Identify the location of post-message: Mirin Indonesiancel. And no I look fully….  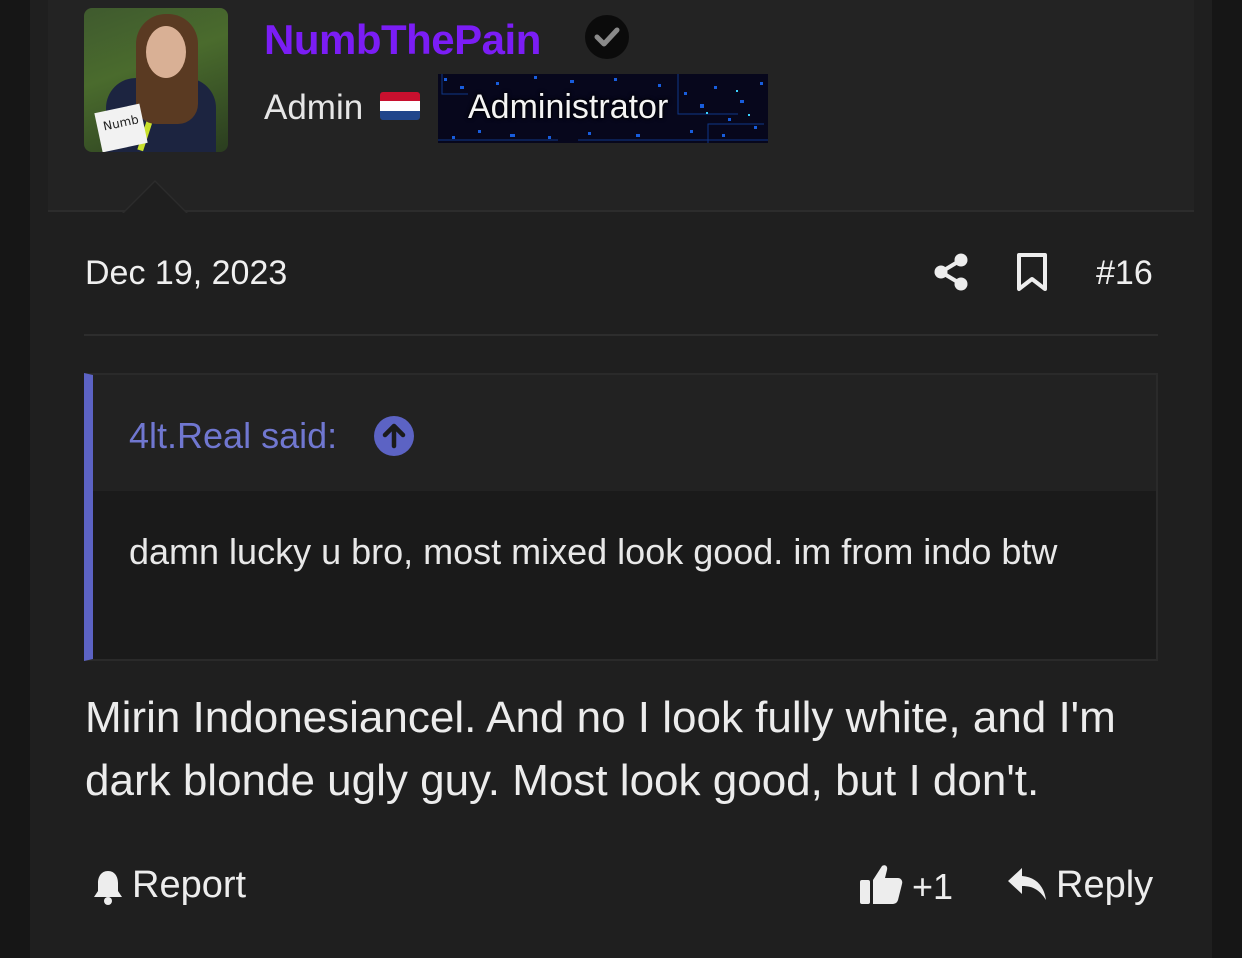
(600, 749).